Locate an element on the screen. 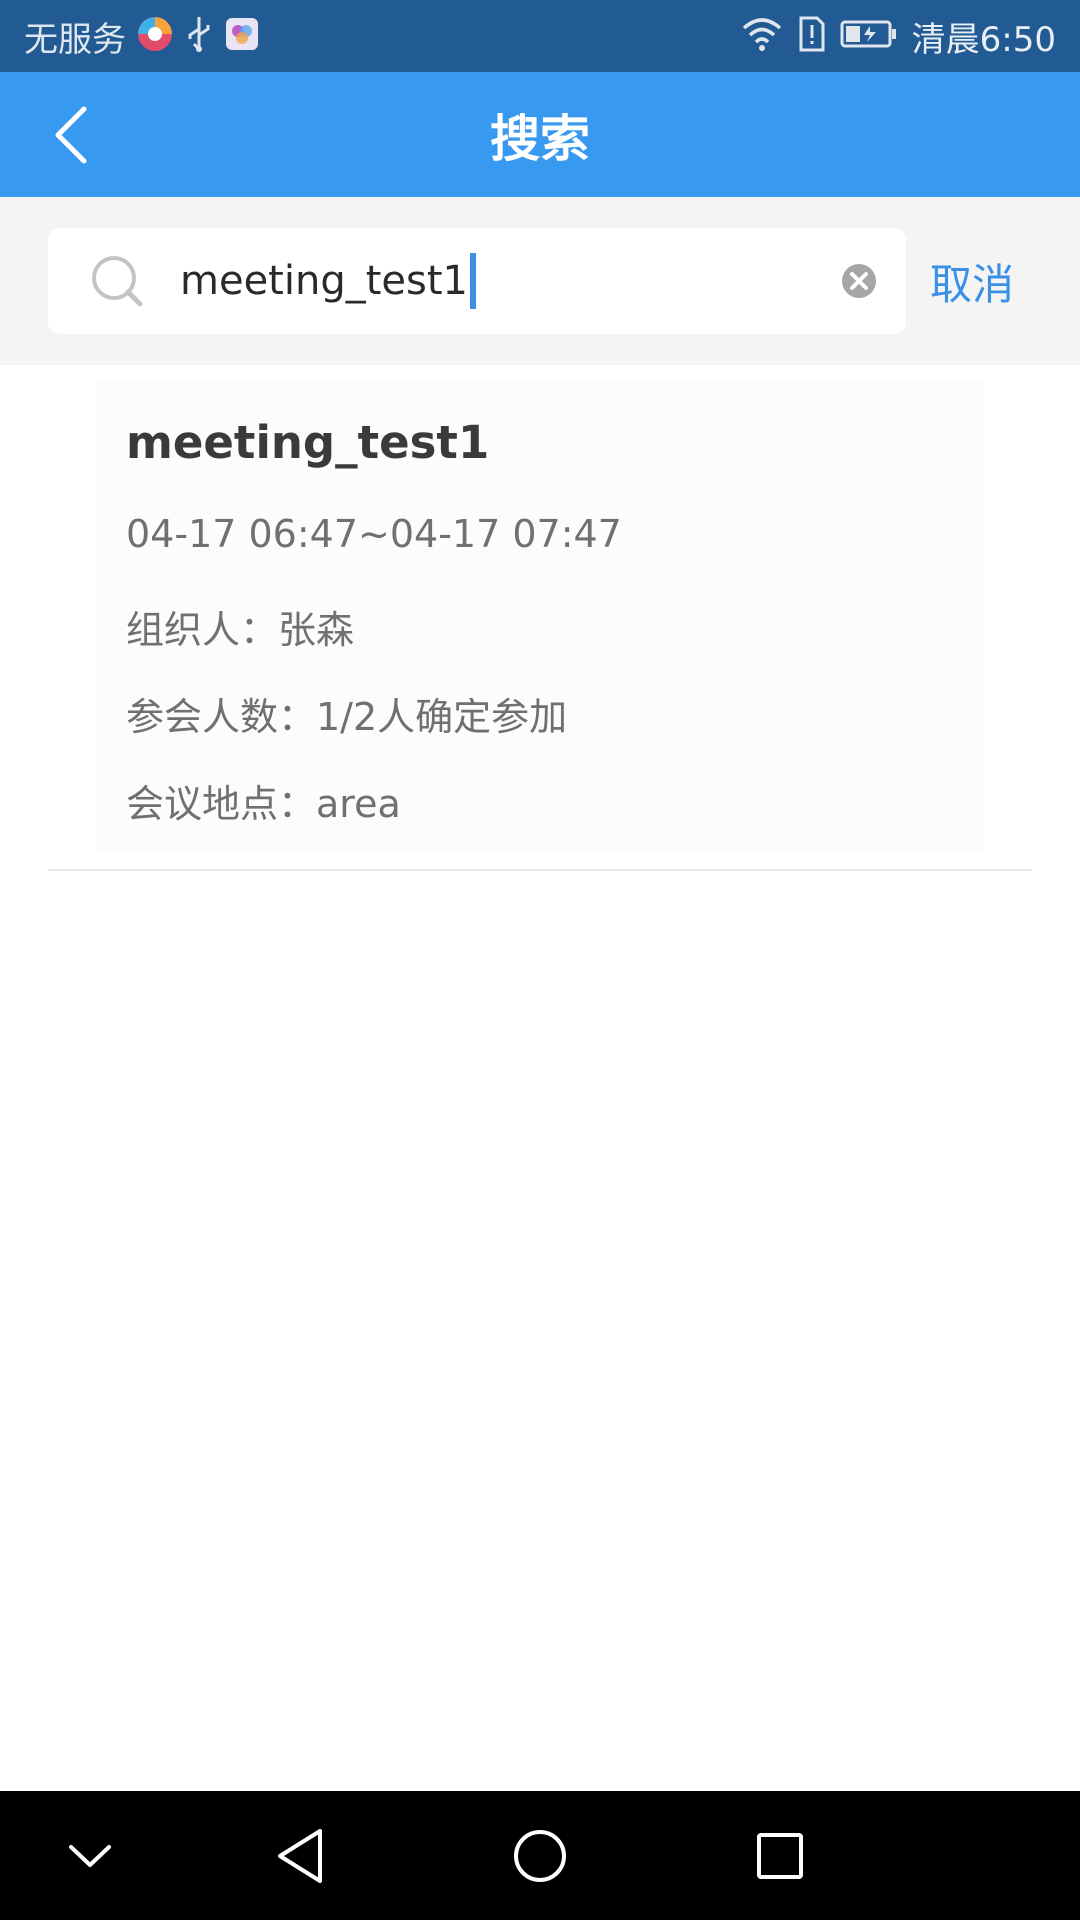 The image size is (1080, 1920). gallery-app-icon is located at coordinates (242, 36).